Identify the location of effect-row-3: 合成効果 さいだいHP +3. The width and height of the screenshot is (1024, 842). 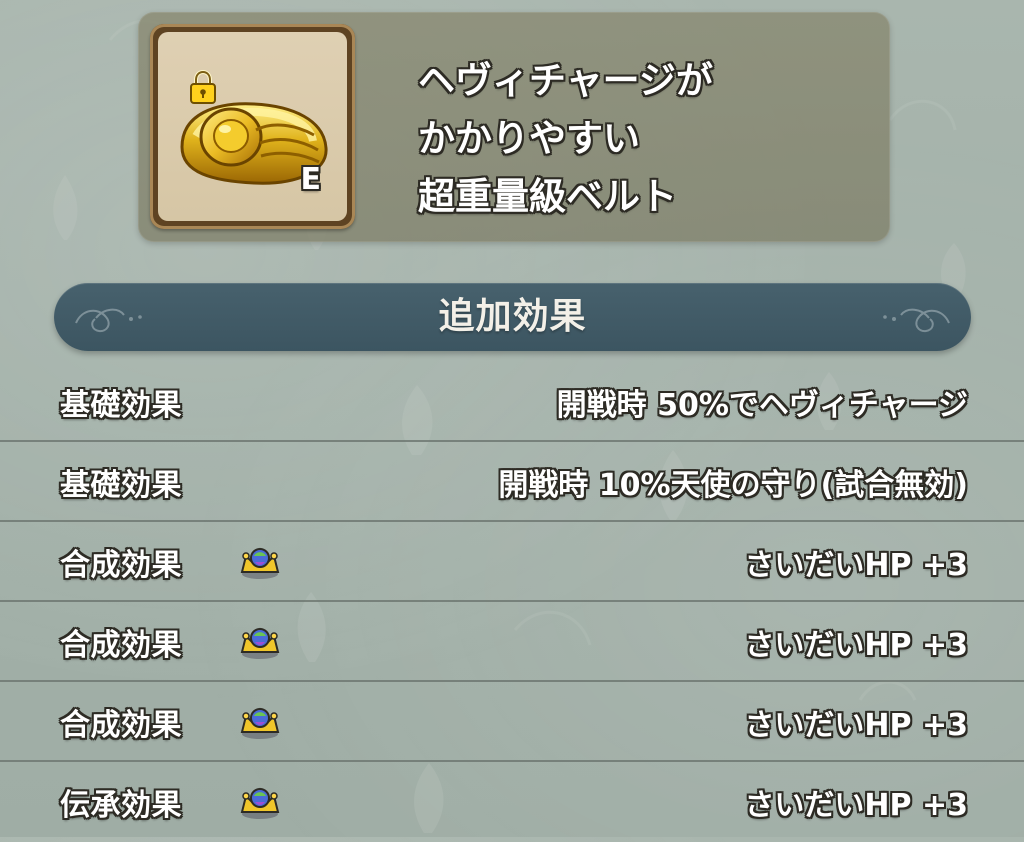
(512, 562).